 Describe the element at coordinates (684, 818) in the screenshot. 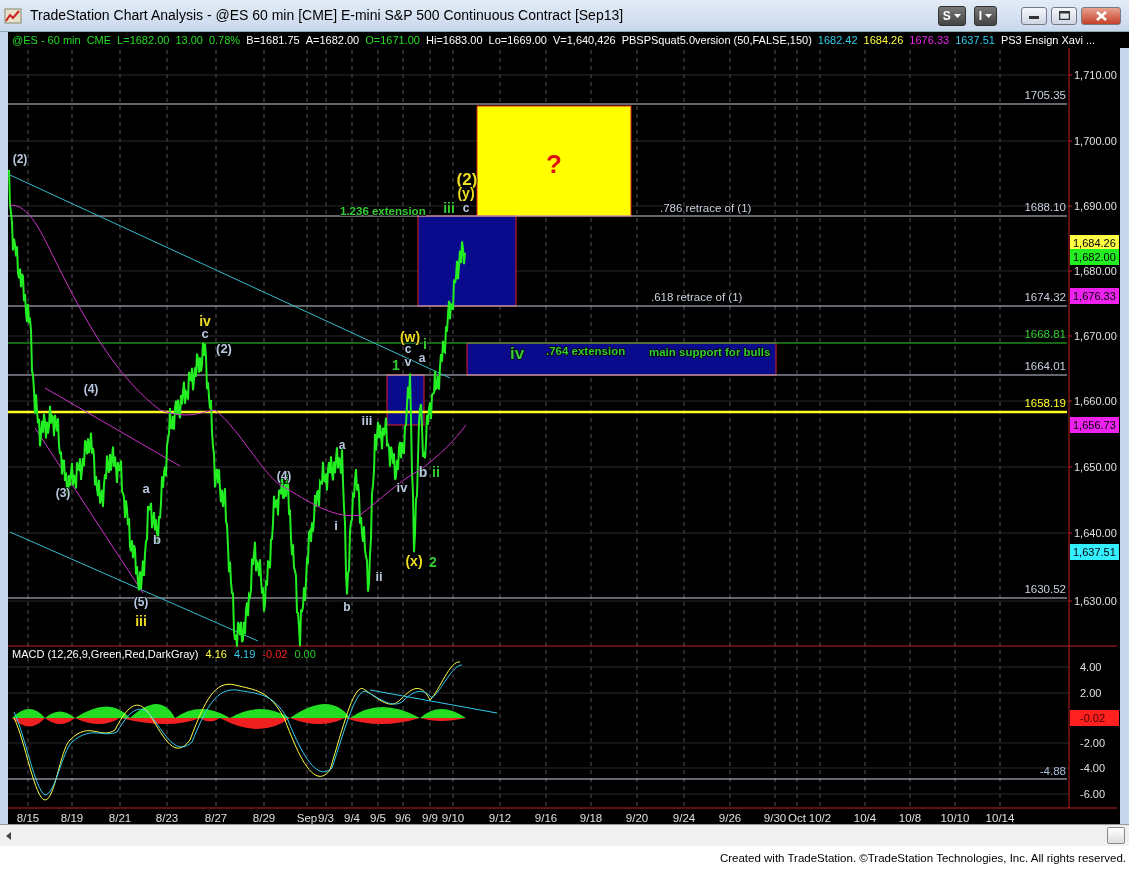

I see `date-axis-label: 9/24` at that location.